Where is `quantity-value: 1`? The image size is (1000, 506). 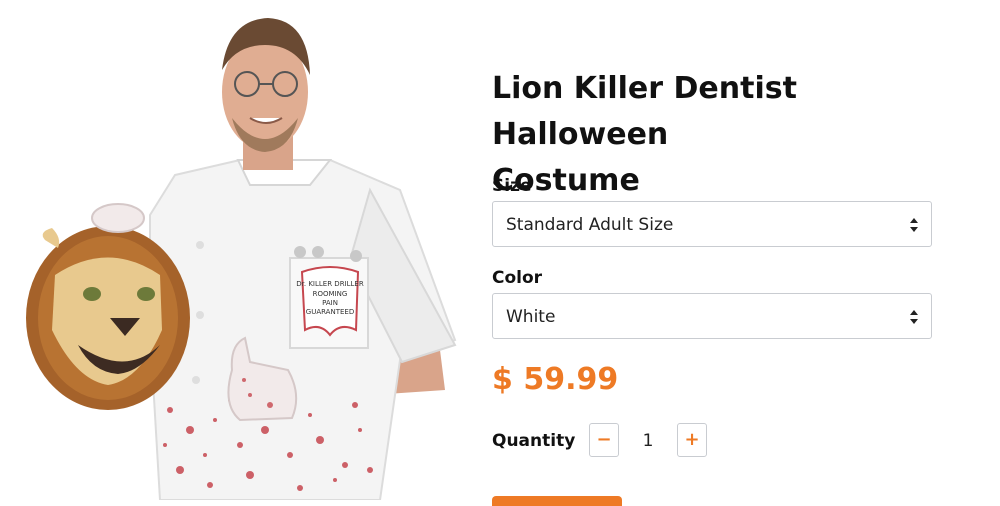 quantity-value: 1 is located at coordinates (648, 441).